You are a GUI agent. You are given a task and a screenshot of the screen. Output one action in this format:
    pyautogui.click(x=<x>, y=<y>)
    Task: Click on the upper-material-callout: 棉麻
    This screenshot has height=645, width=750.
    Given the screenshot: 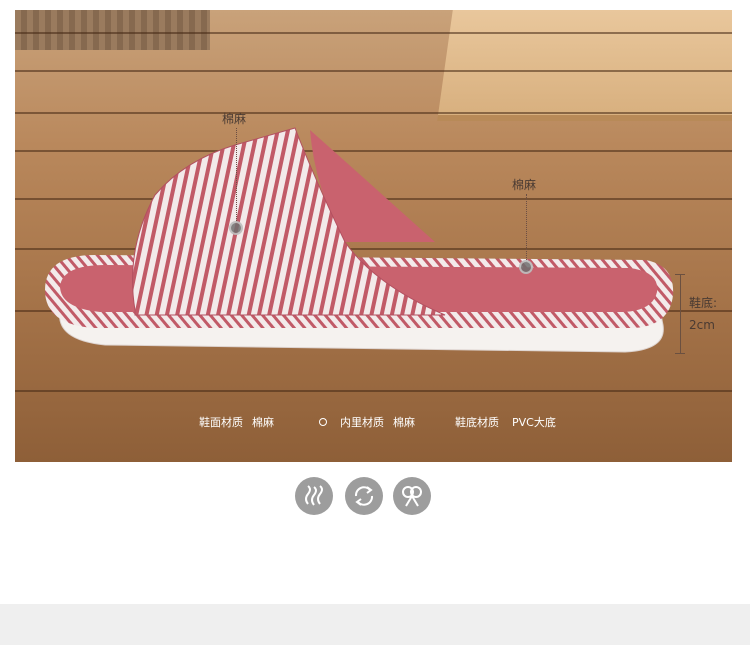 What is the action you would take?
    pyautogui.click(x=234, y=119)
    